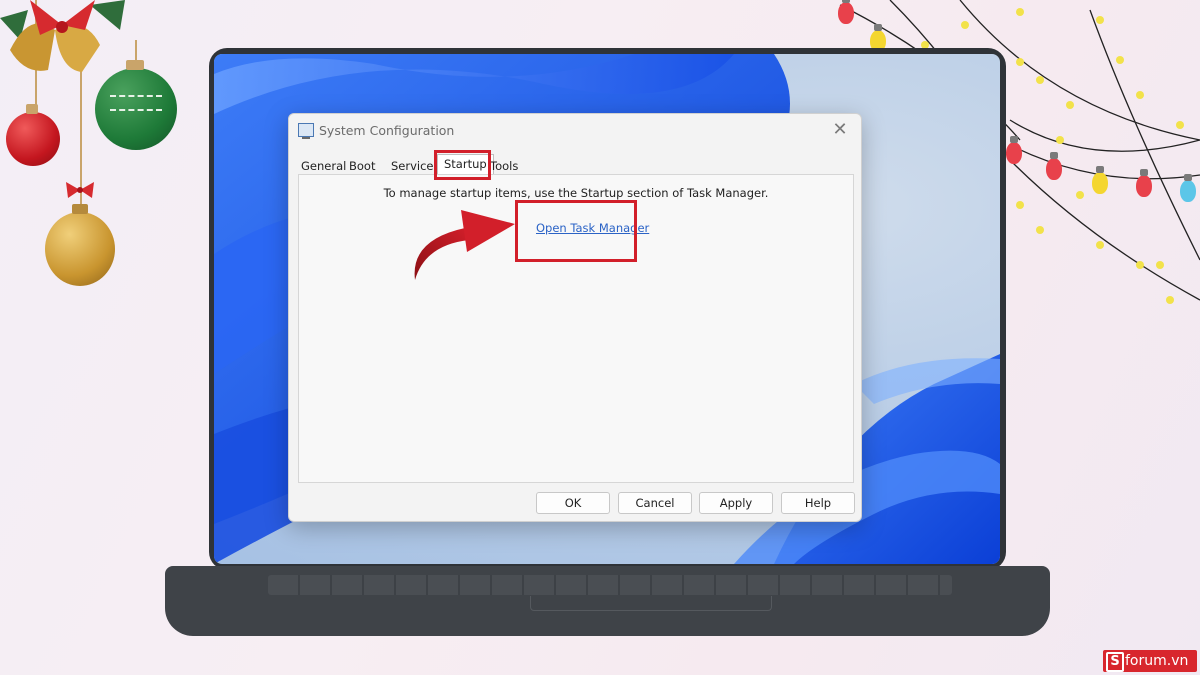 The height and width of the screenshot is (675, 1200). Describe the element at coordinates (415, 166) in the screenshot. I see `tab-services: Services` at that location.